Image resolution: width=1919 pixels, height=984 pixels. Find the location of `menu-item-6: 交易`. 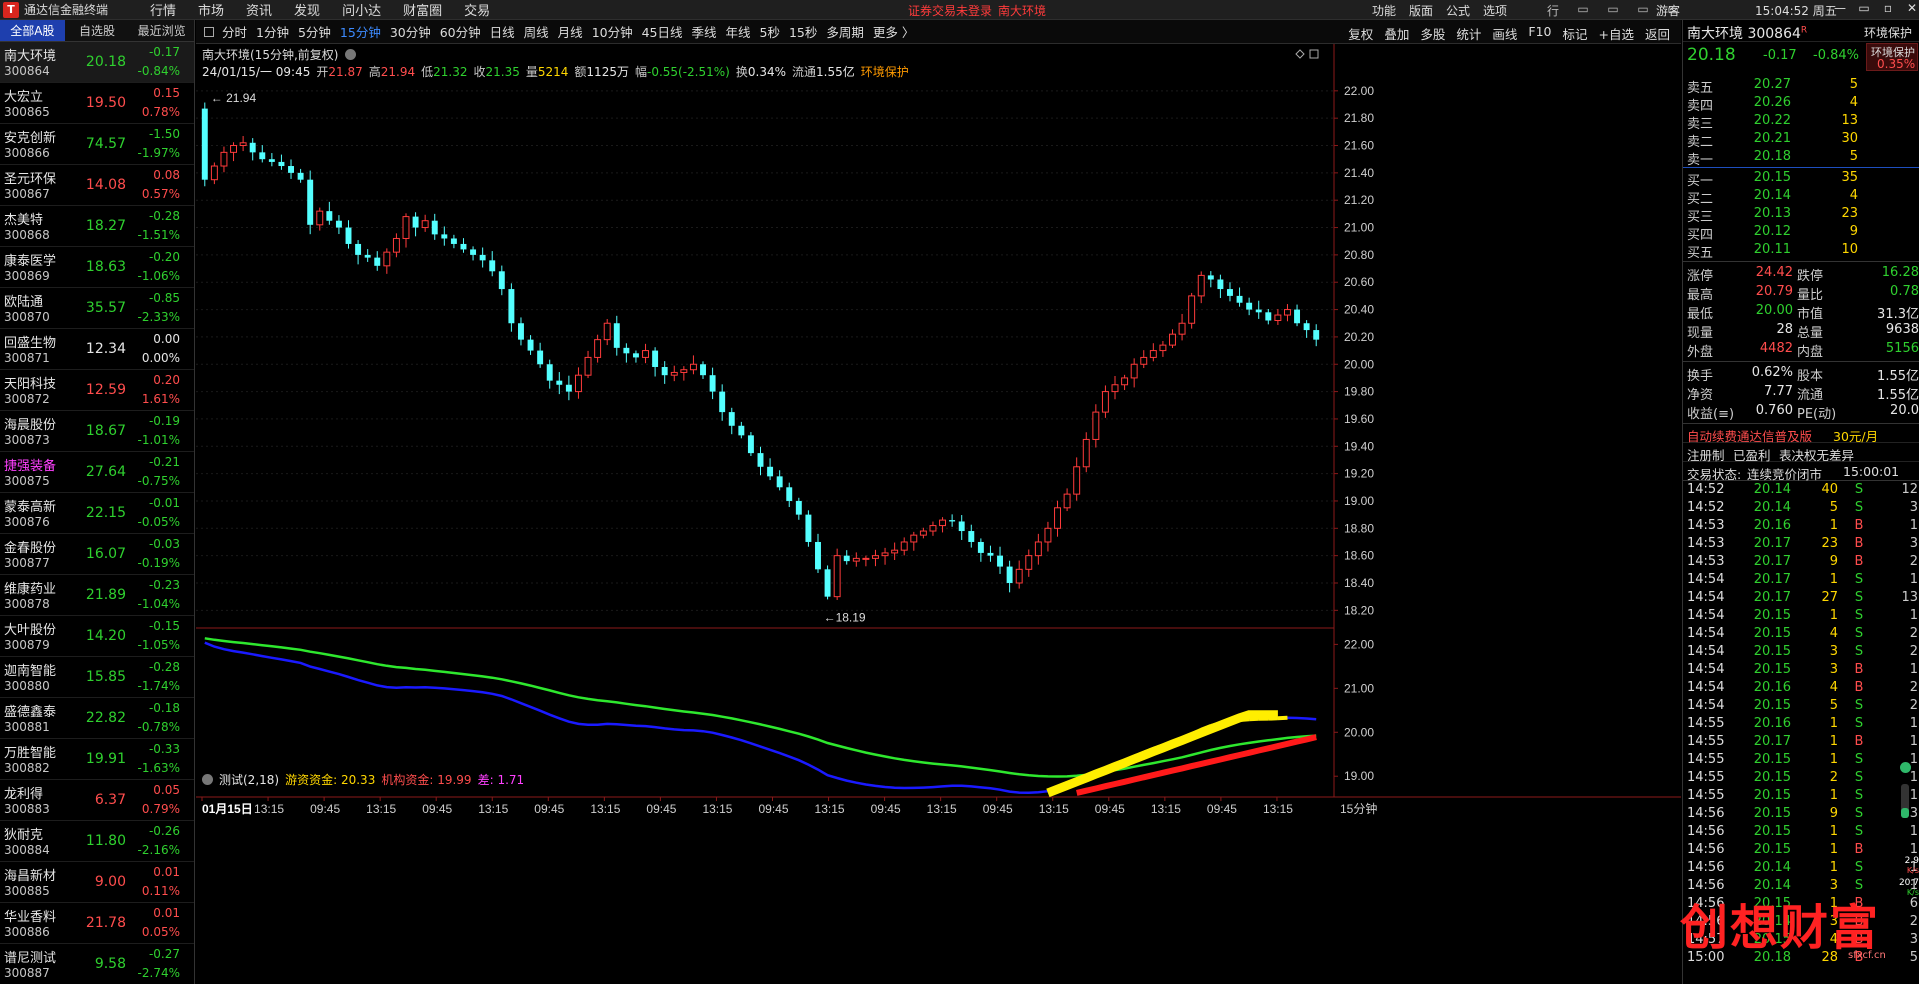

menu-item-6: 交易 is located at coordinates (477, 9).